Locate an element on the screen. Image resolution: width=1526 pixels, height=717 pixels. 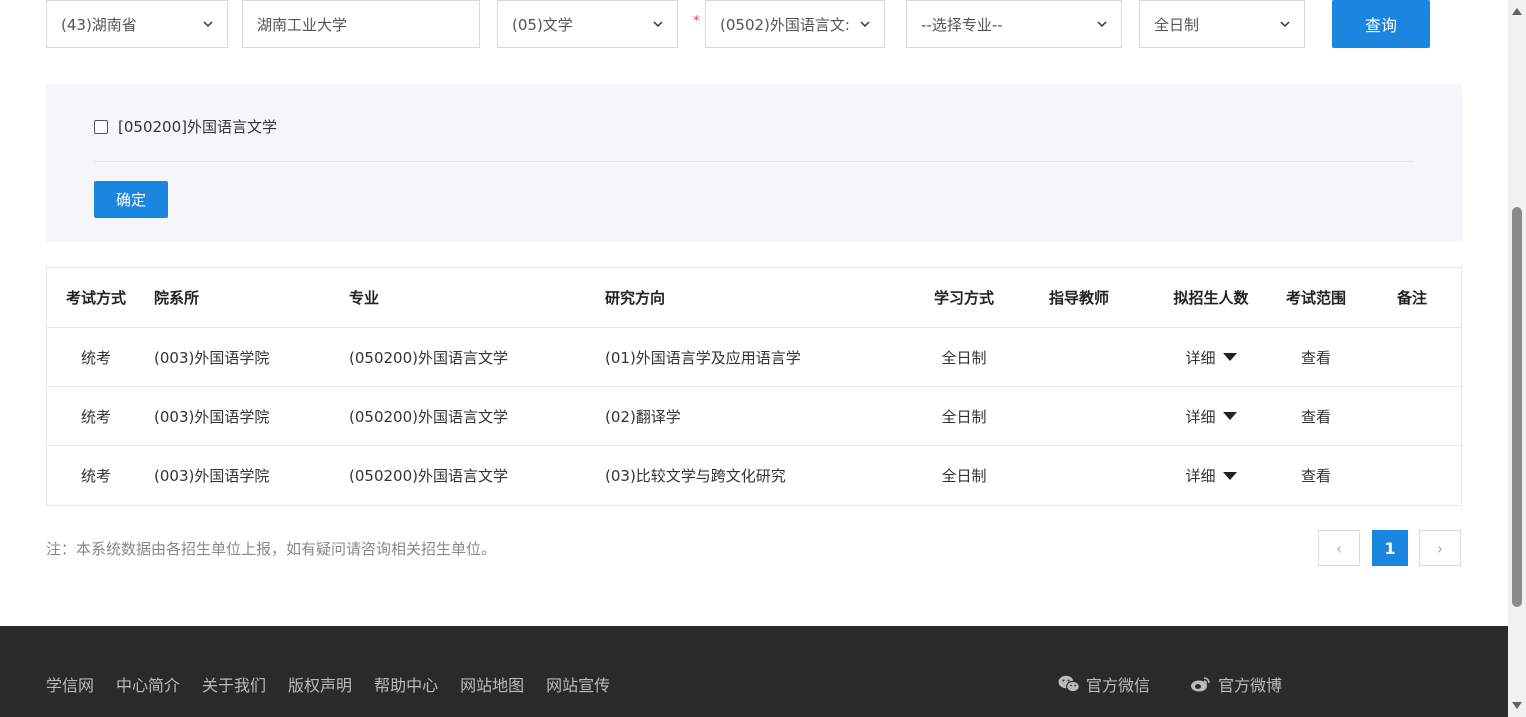
header-exam-scope: 考试范围 is located at coordinates (1315, 298).